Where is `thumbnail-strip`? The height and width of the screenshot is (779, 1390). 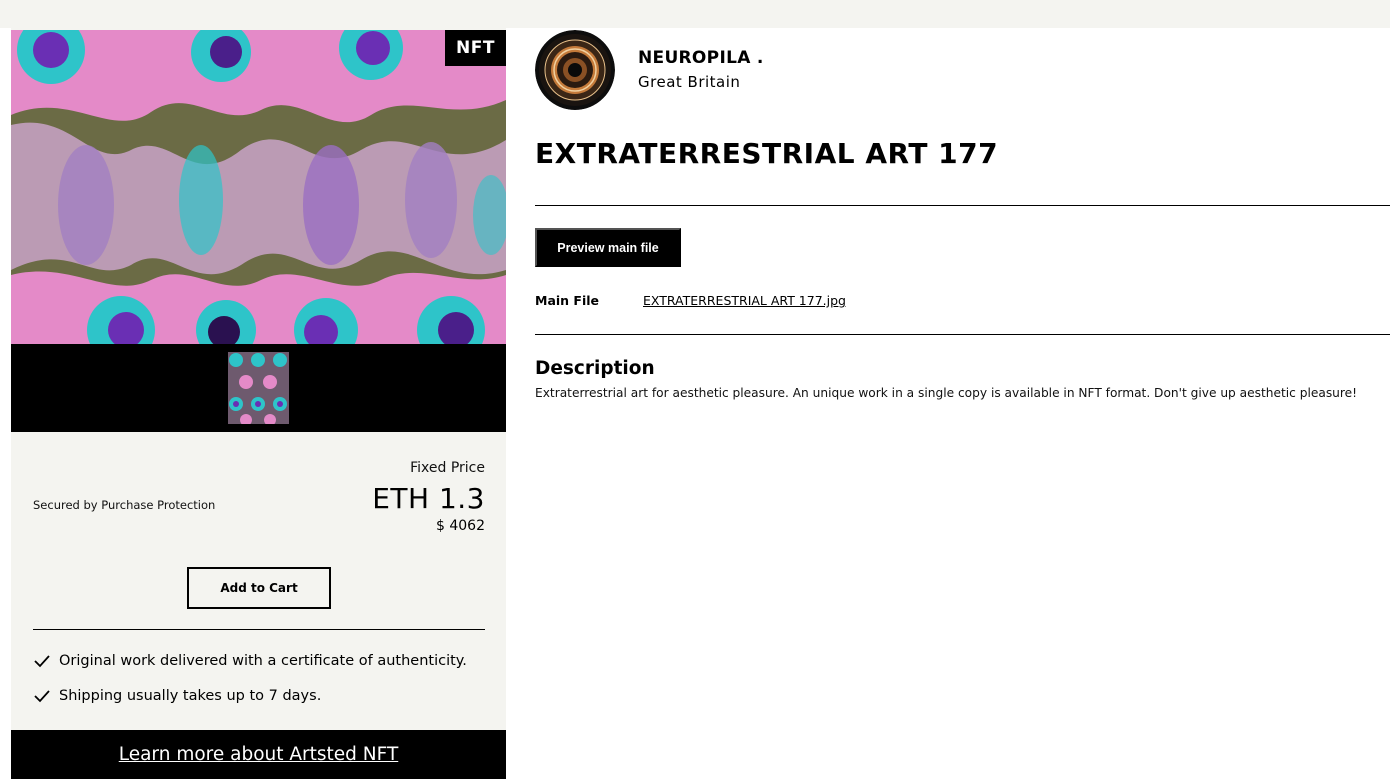
thumbnail-strip is located at coordinates (258, 388).